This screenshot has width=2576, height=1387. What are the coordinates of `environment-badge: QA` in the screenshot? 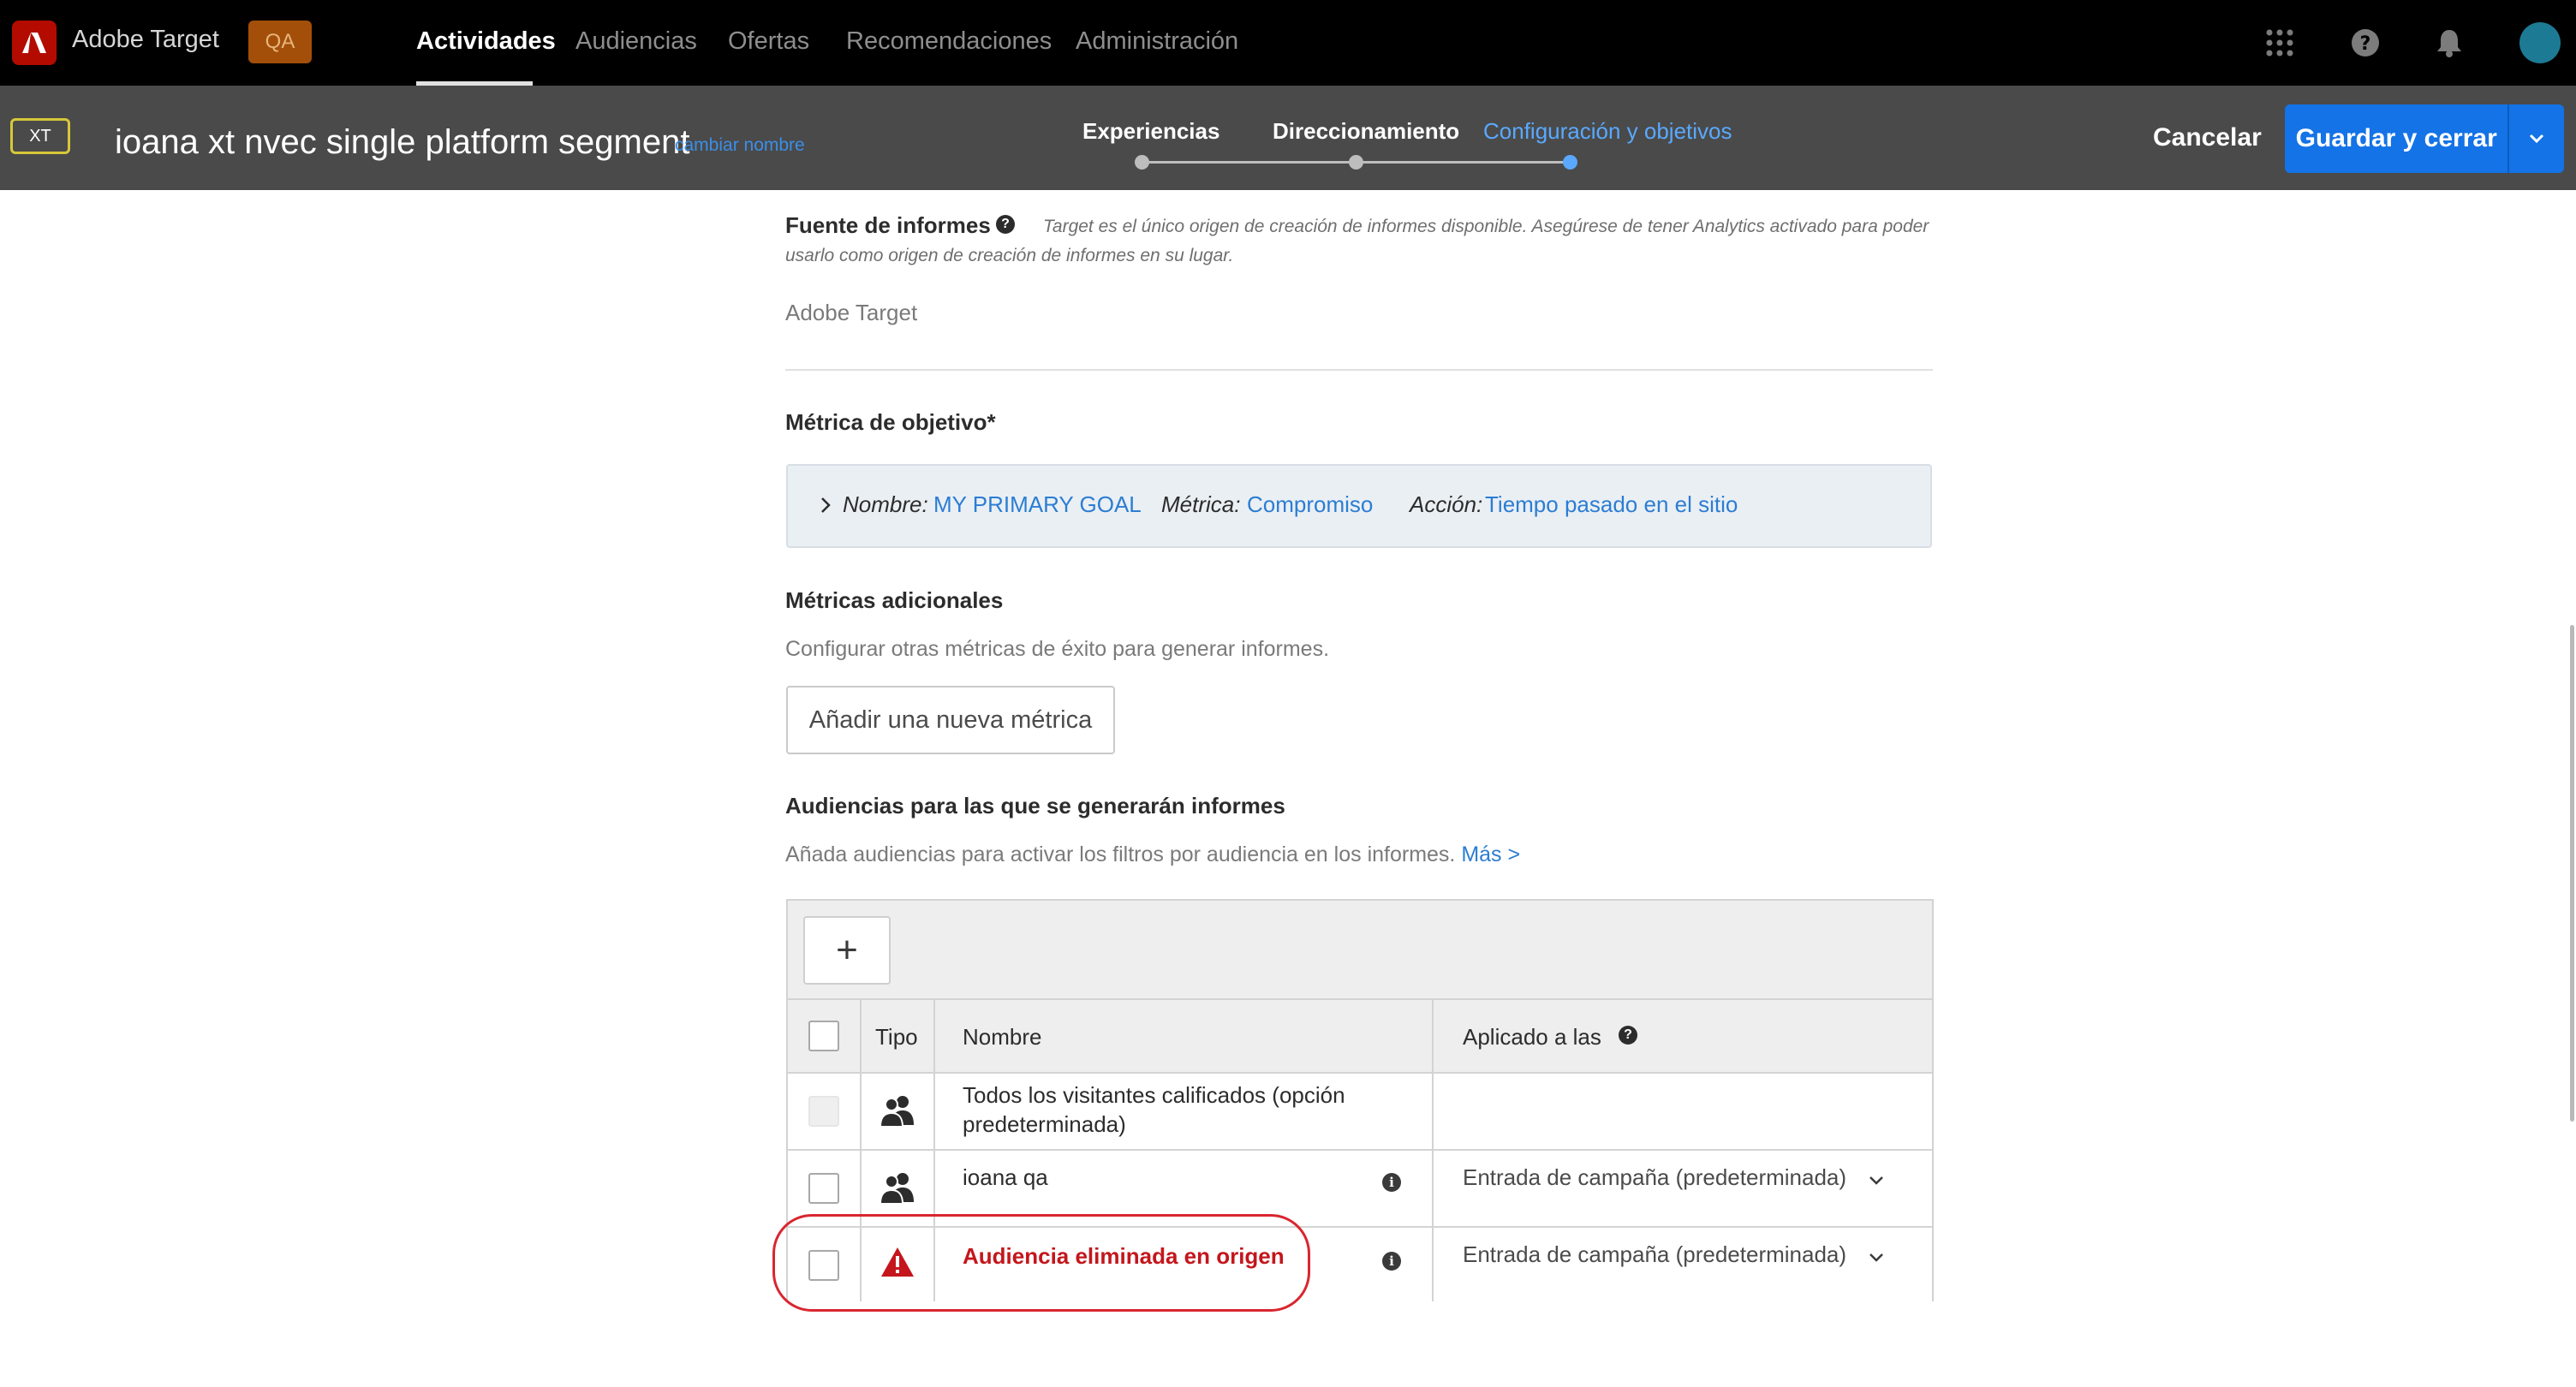 It's located at (280, 42).